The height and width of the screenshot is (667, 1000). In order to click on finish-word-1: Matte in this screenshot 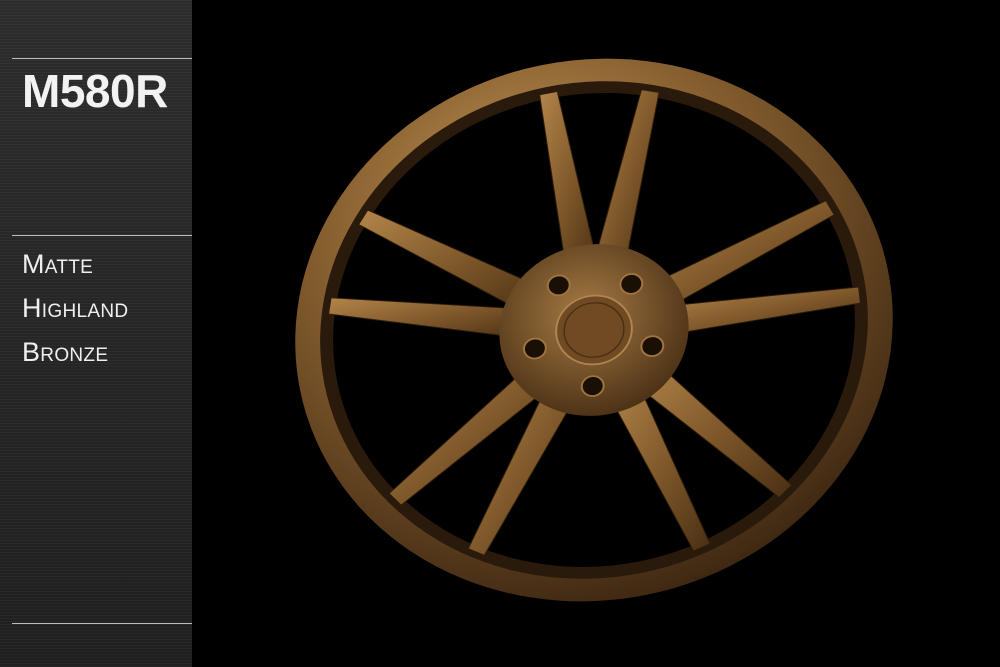, I will do `click(58, 264)`.